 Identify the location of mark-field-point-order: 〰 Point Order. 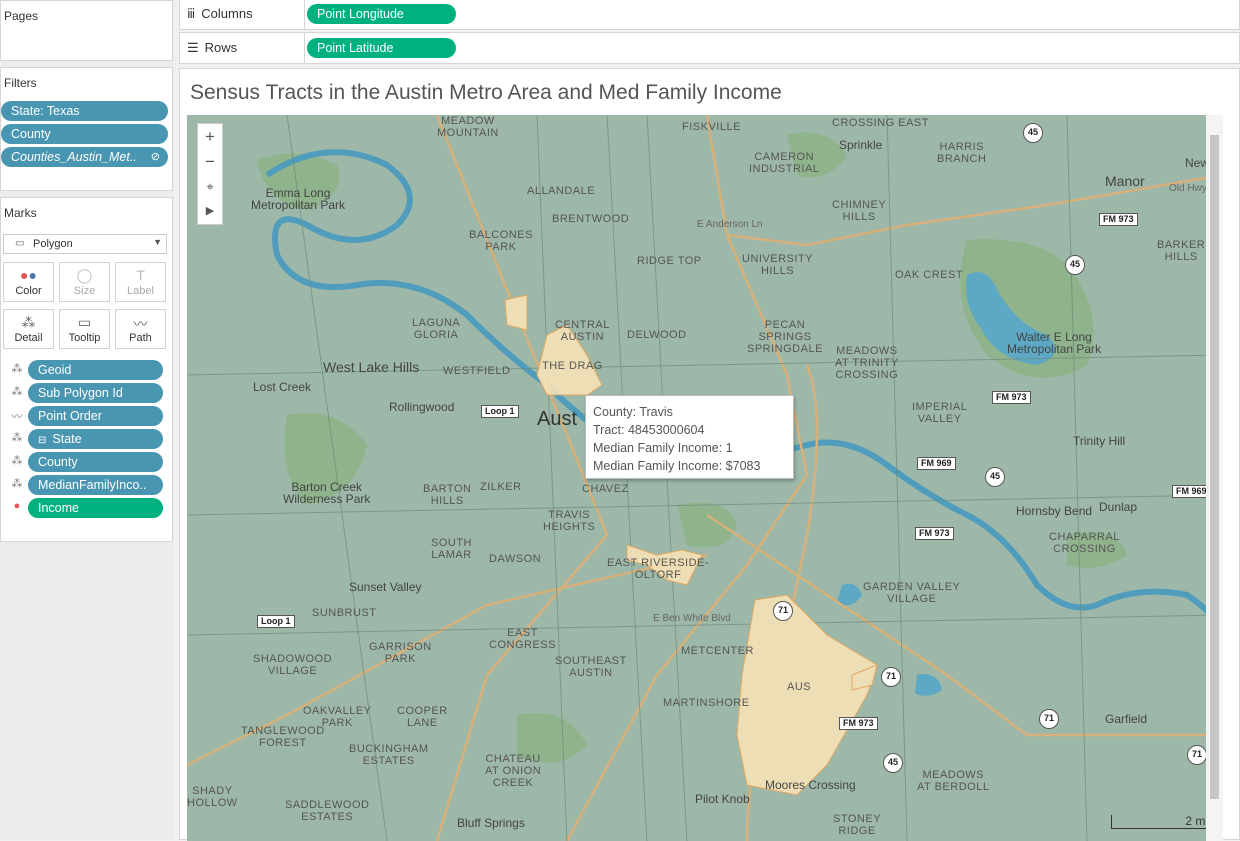
(88, 416).